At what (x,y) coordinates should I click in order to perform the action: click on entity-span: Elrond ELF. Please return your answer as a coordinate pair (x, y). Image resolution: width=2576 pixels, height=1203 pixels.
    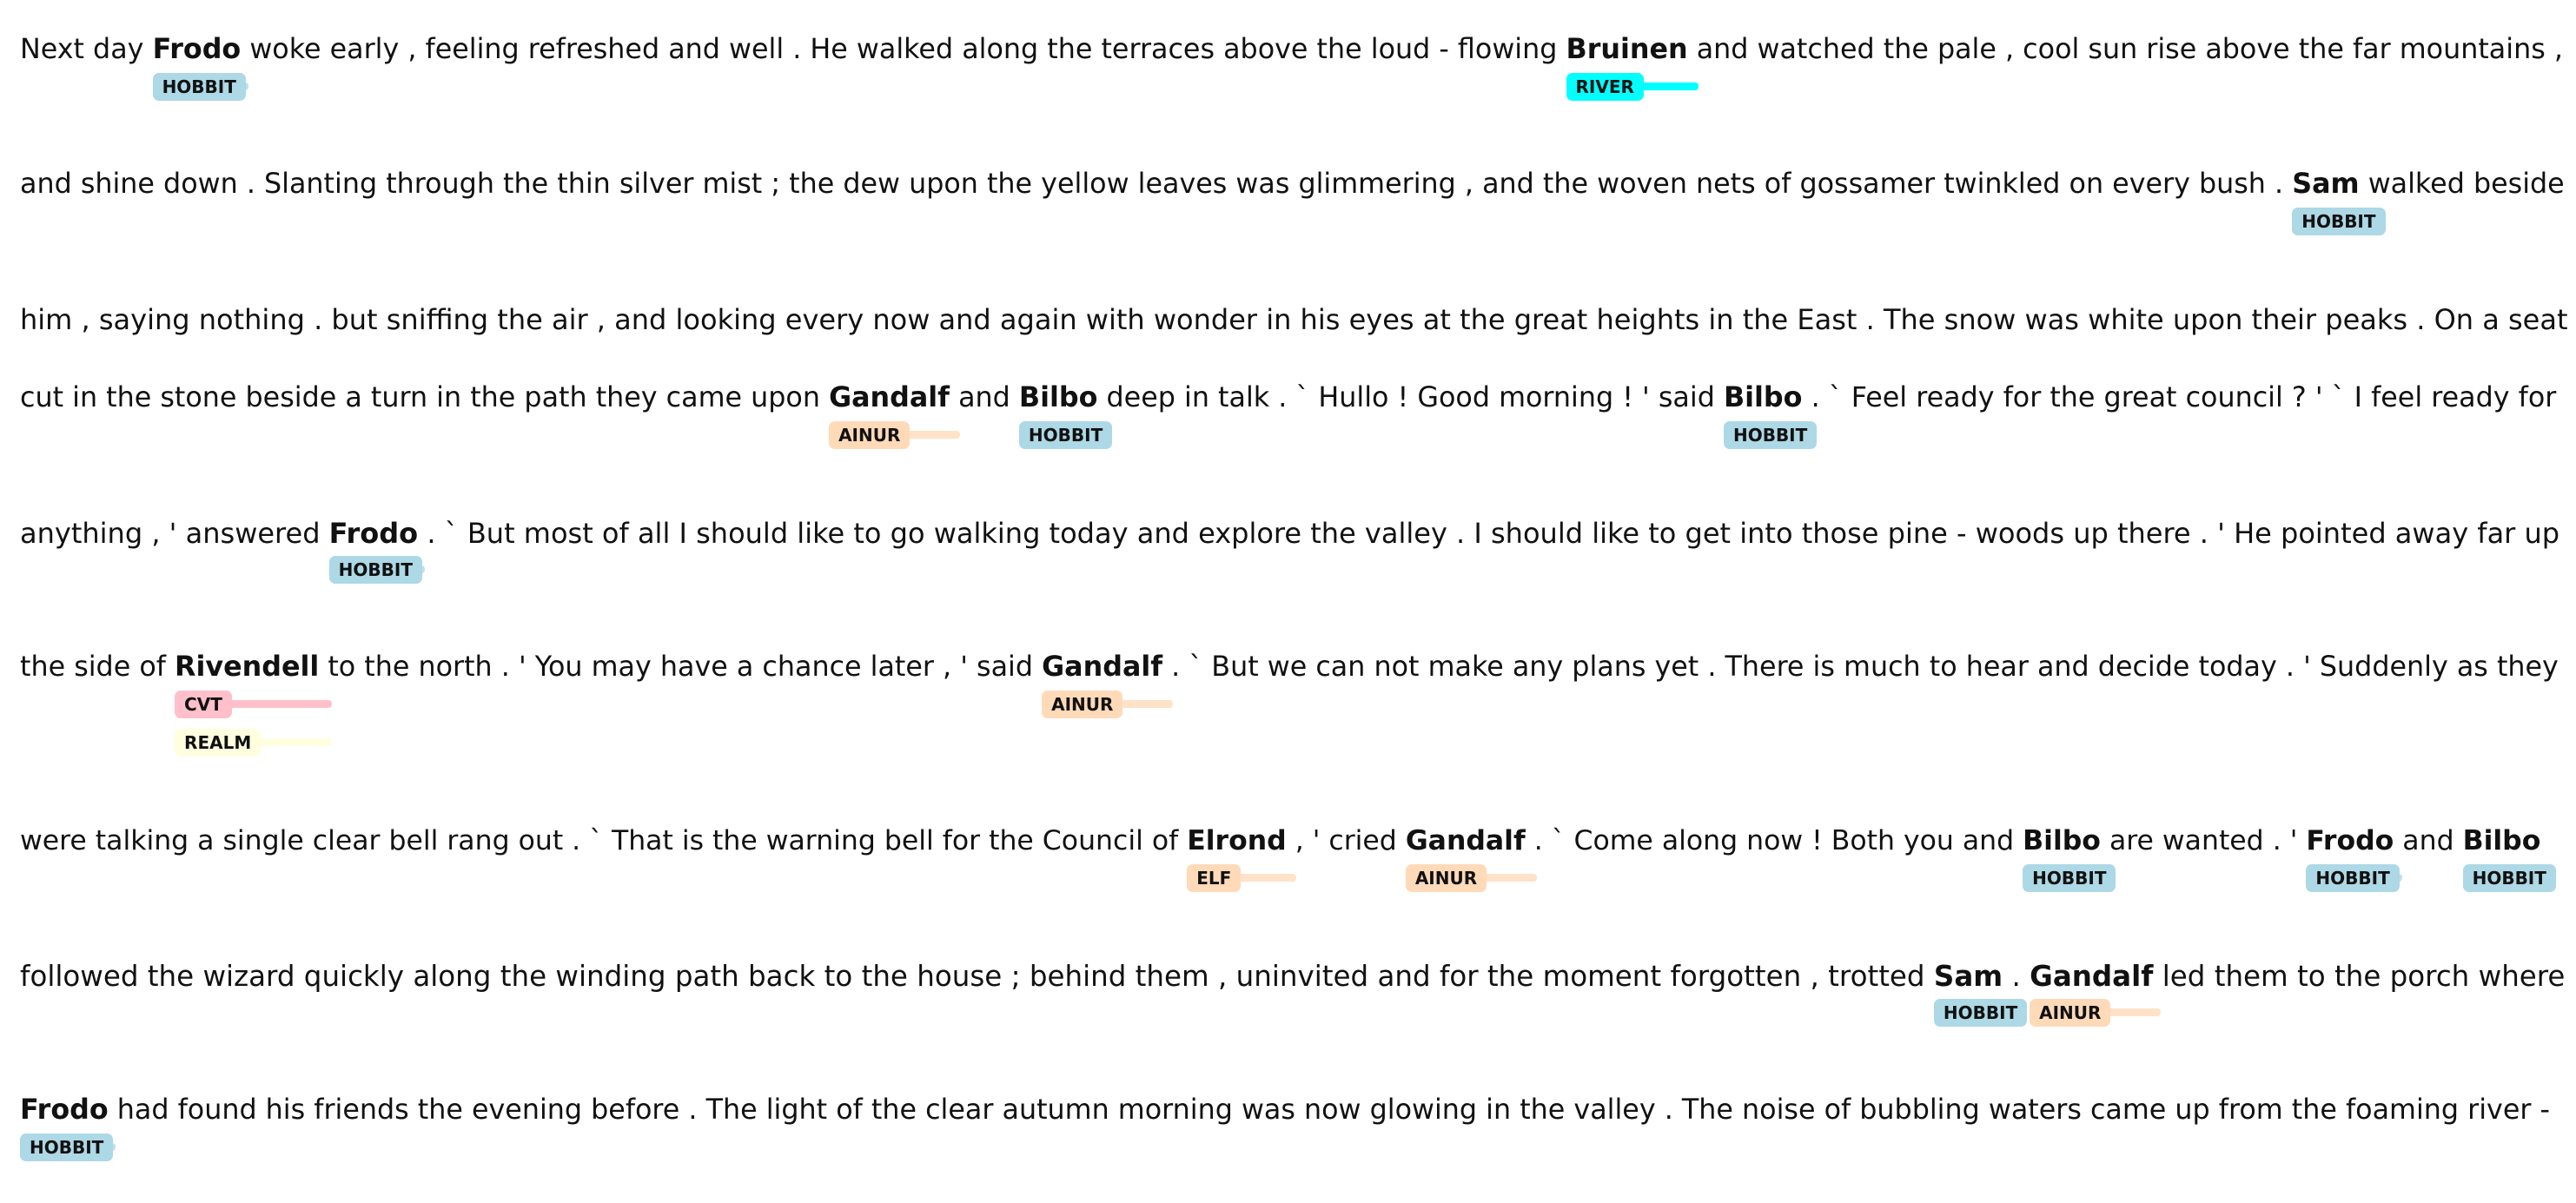
    Looking at the image, I should click on (1241, 858).